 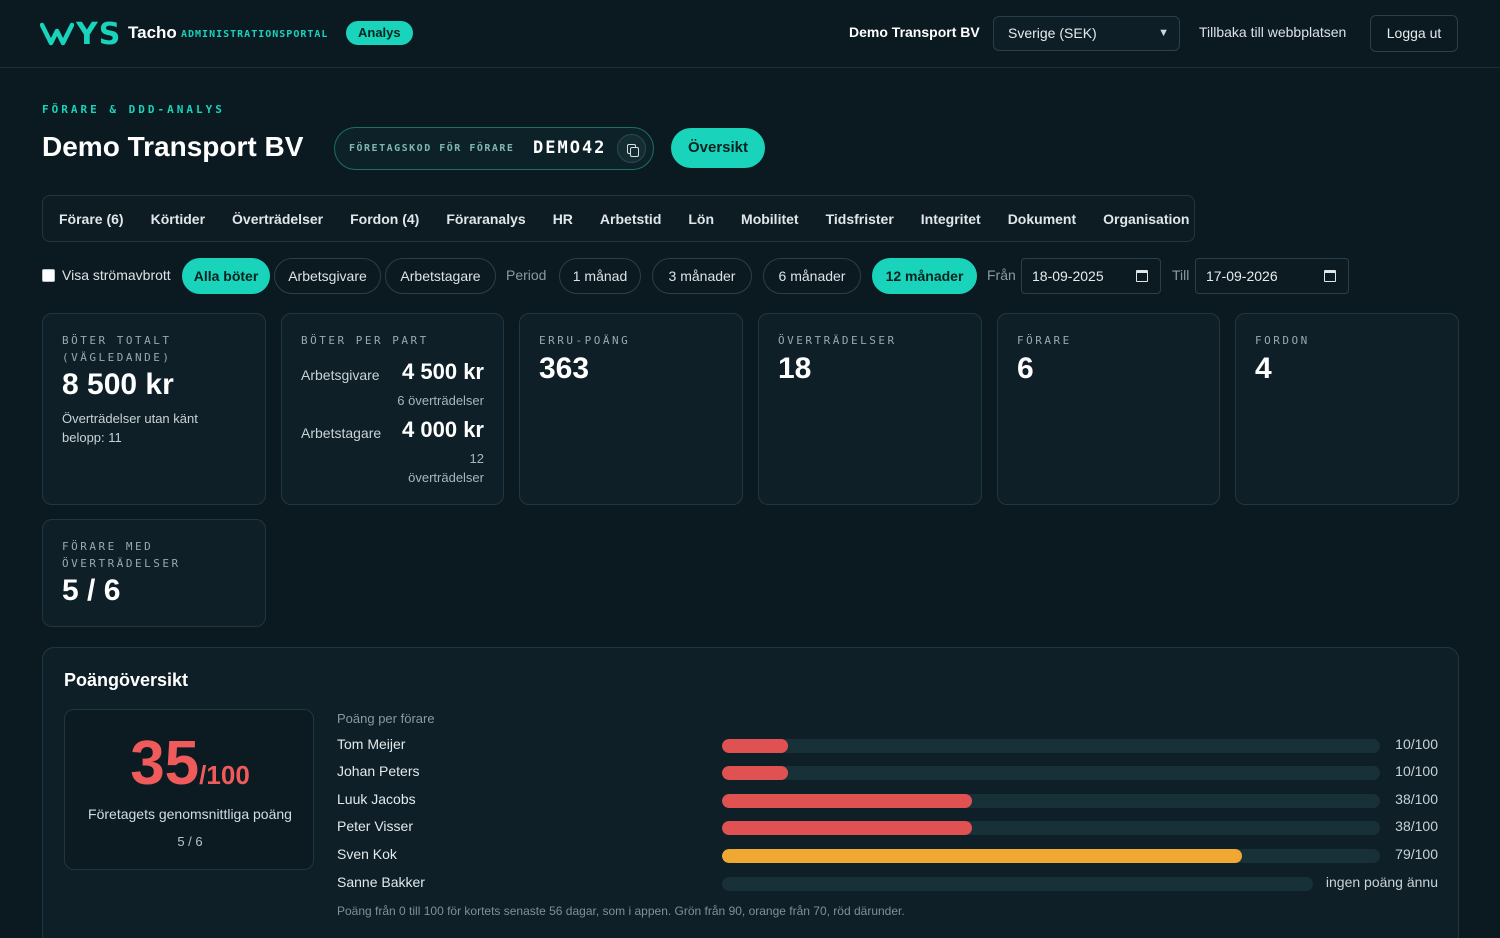 I want to click on tab-hr: HR, so click(x=563, y=219).